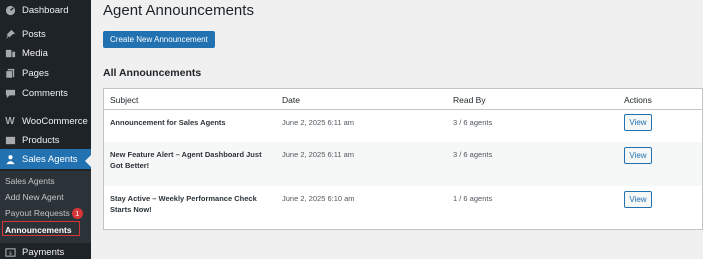  What do you see at coordinates (10, 121) in the screenshot?
I see `woocommerce-icon: W` at bounding box center [10, 121].